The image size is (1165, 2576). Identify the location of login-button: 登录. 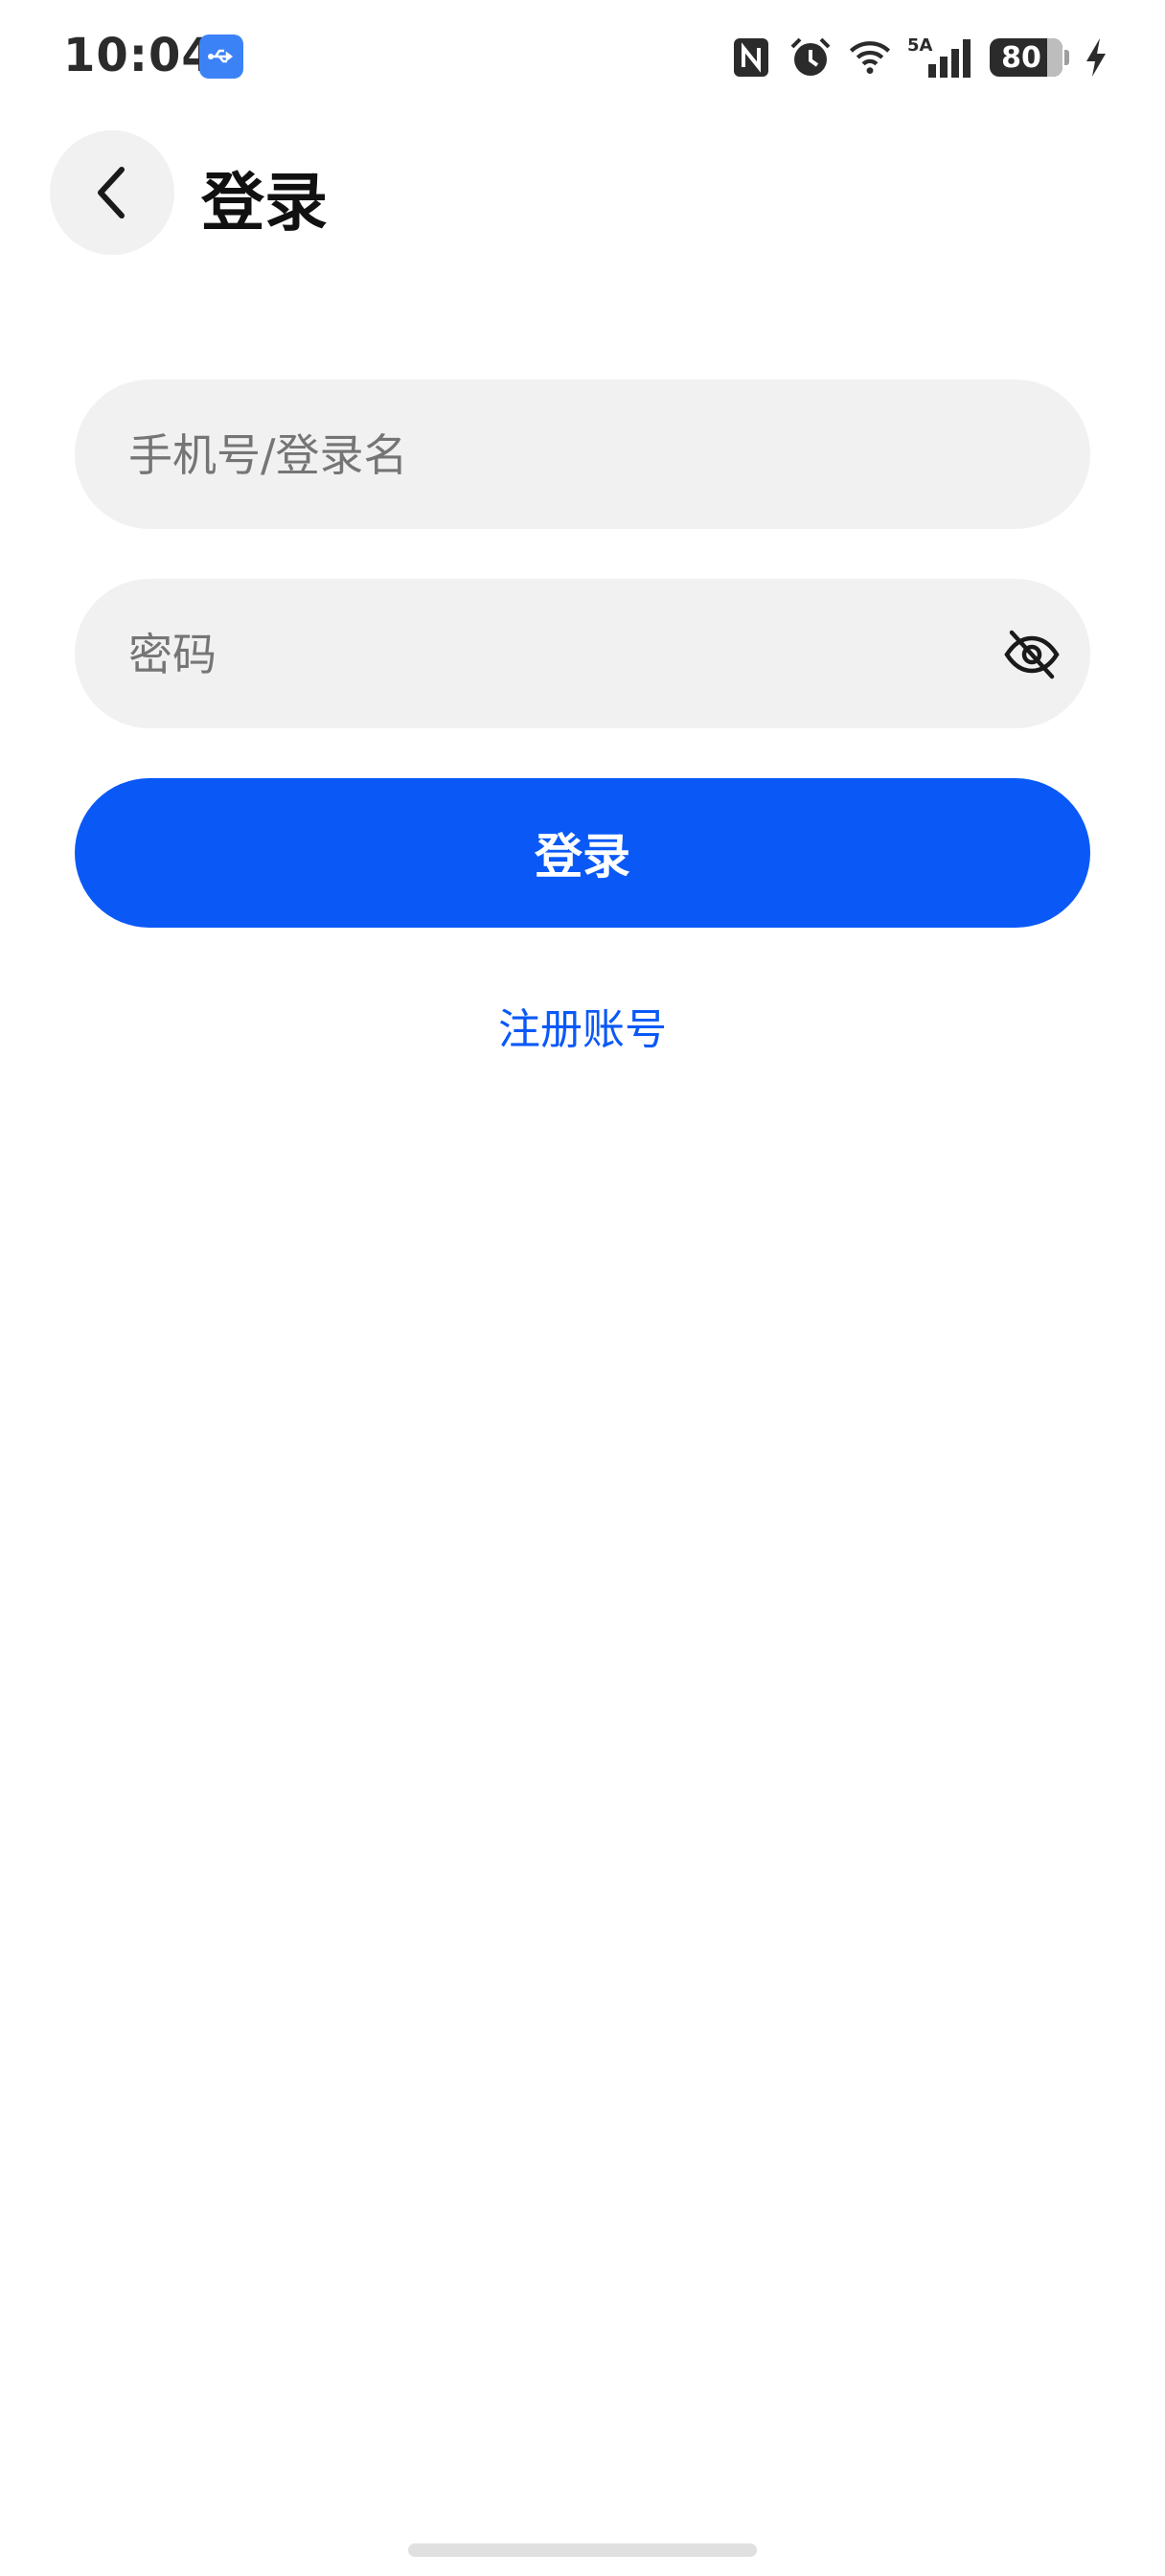
(582, 853).